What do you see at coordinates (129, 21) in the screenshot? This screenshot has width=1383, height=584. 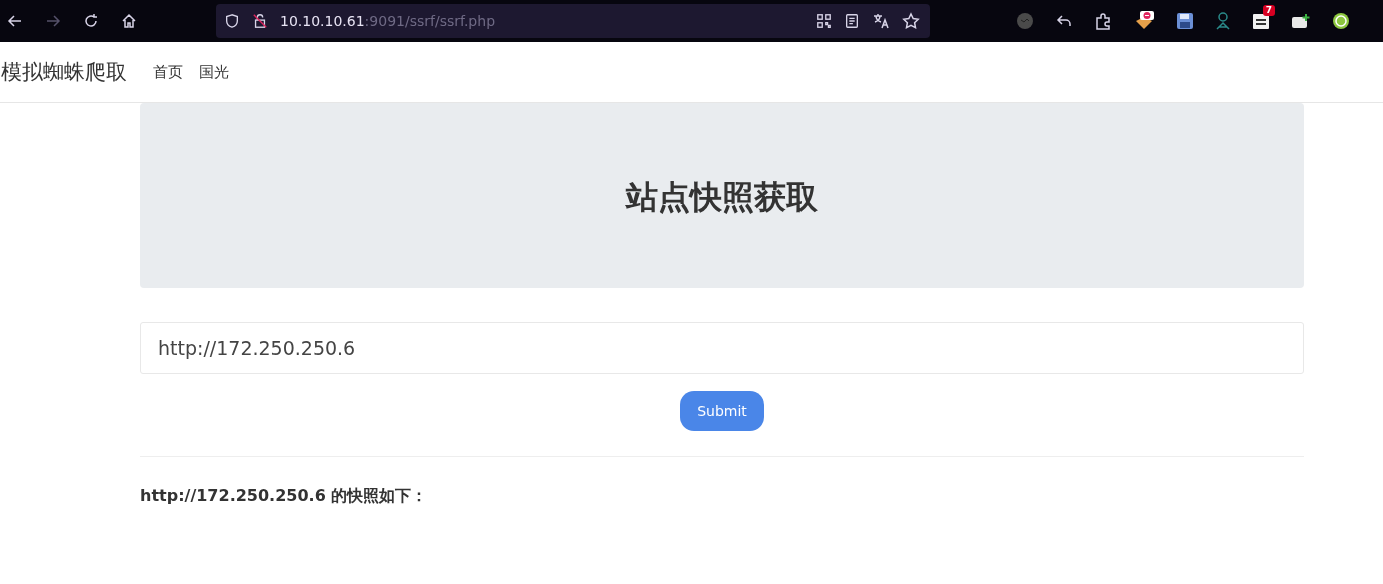 I see `home-icon` at bounding box center [129, 21].